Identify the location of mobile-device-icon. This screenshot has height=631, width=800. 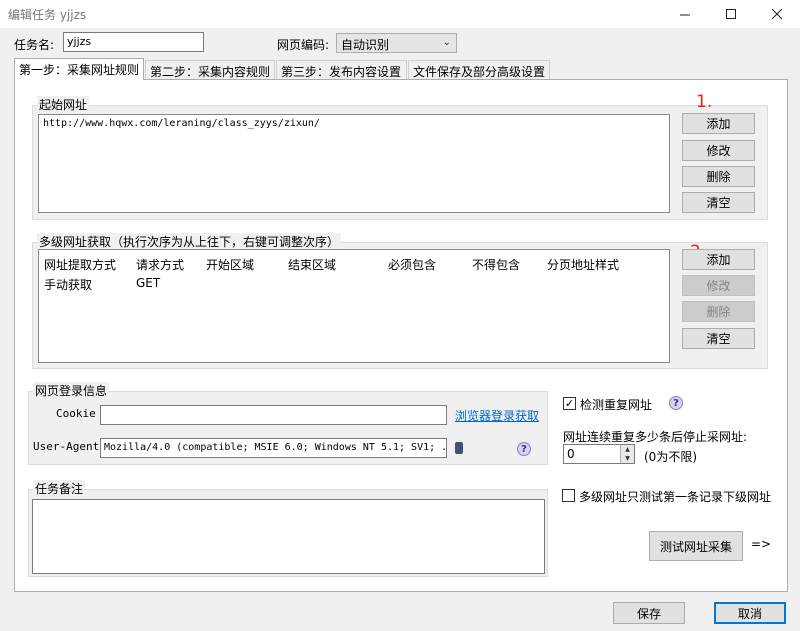
(459, 448).